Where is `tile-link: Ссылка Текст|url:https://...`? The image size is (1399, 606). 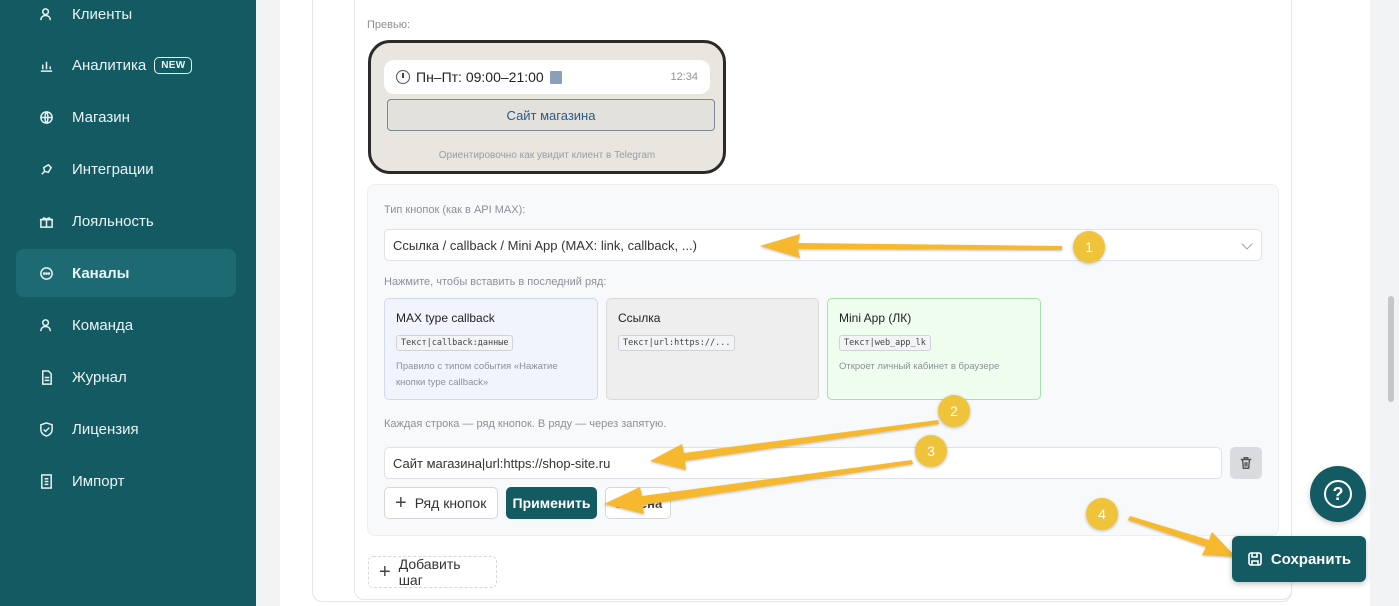 tile-link: Ссылка Текст|url:https://... is located at coordinates (712, 349).